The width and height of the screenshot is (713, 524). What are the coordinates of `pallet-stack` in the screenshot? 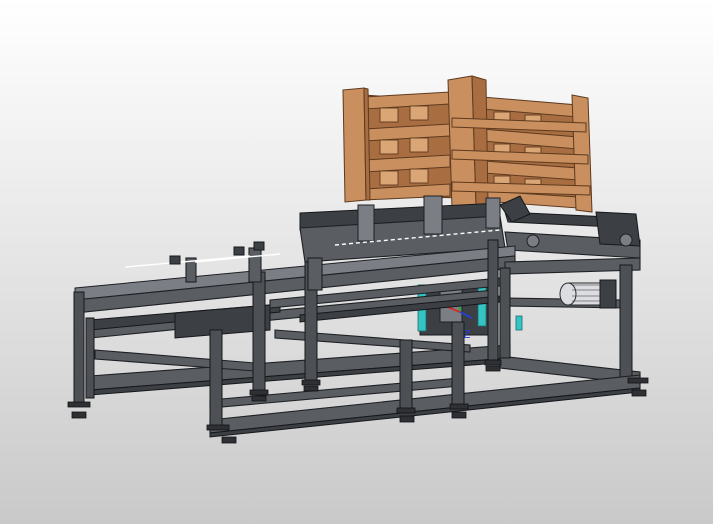 It's located at (467, 144).